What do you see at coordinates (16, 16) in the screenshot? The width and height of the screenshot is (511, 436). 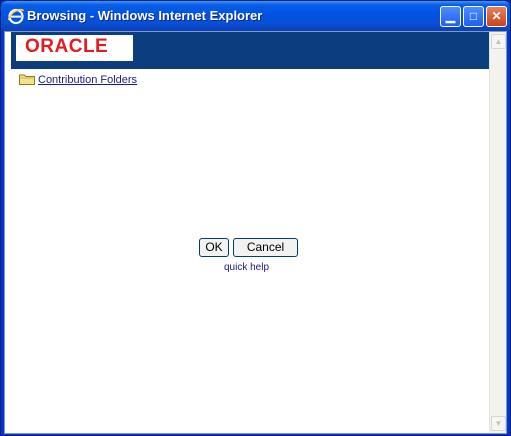 I see `internet-explorer-icon` at bounding box center [16, 16].